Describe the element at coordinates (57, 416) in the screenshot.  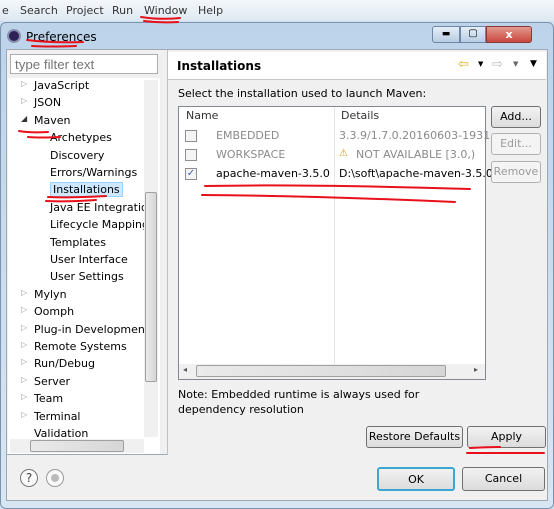
I see `tree-item-label: Terminal` at that location.